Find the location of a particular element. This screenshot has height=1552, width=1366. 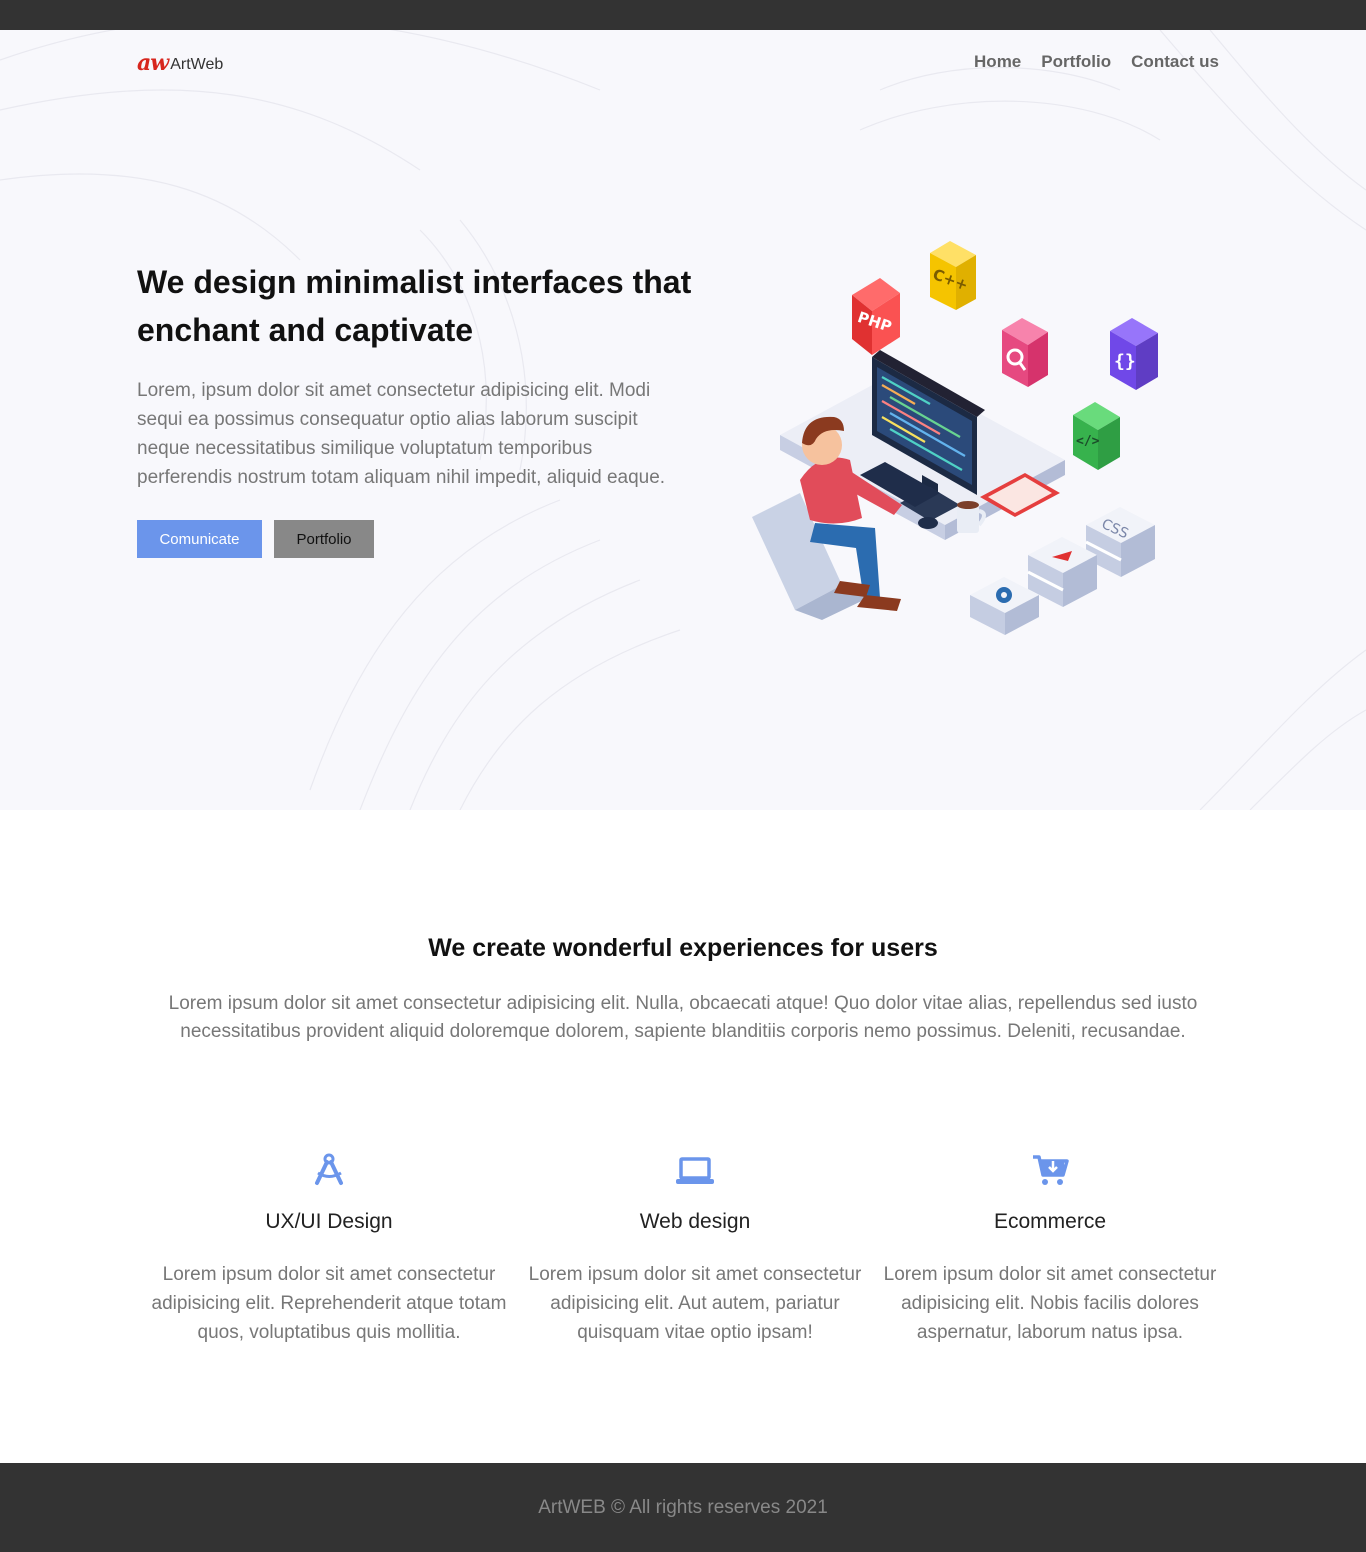

drafting-compass-icon is located at coordinates (329, 1170).